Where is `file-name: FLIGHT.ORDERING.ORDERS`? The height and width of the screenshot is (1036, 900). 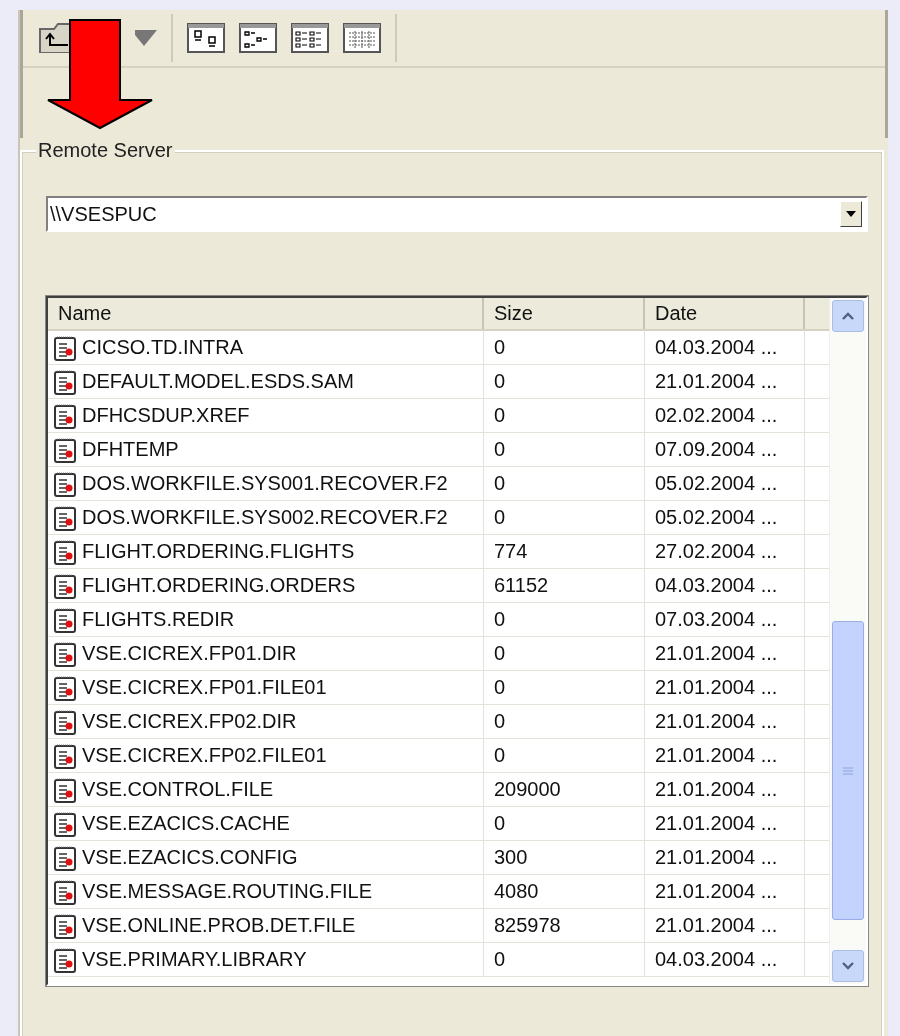 file-name: FLIGHT.ORDERING.ORDERS is located at coordinates (266, 585).